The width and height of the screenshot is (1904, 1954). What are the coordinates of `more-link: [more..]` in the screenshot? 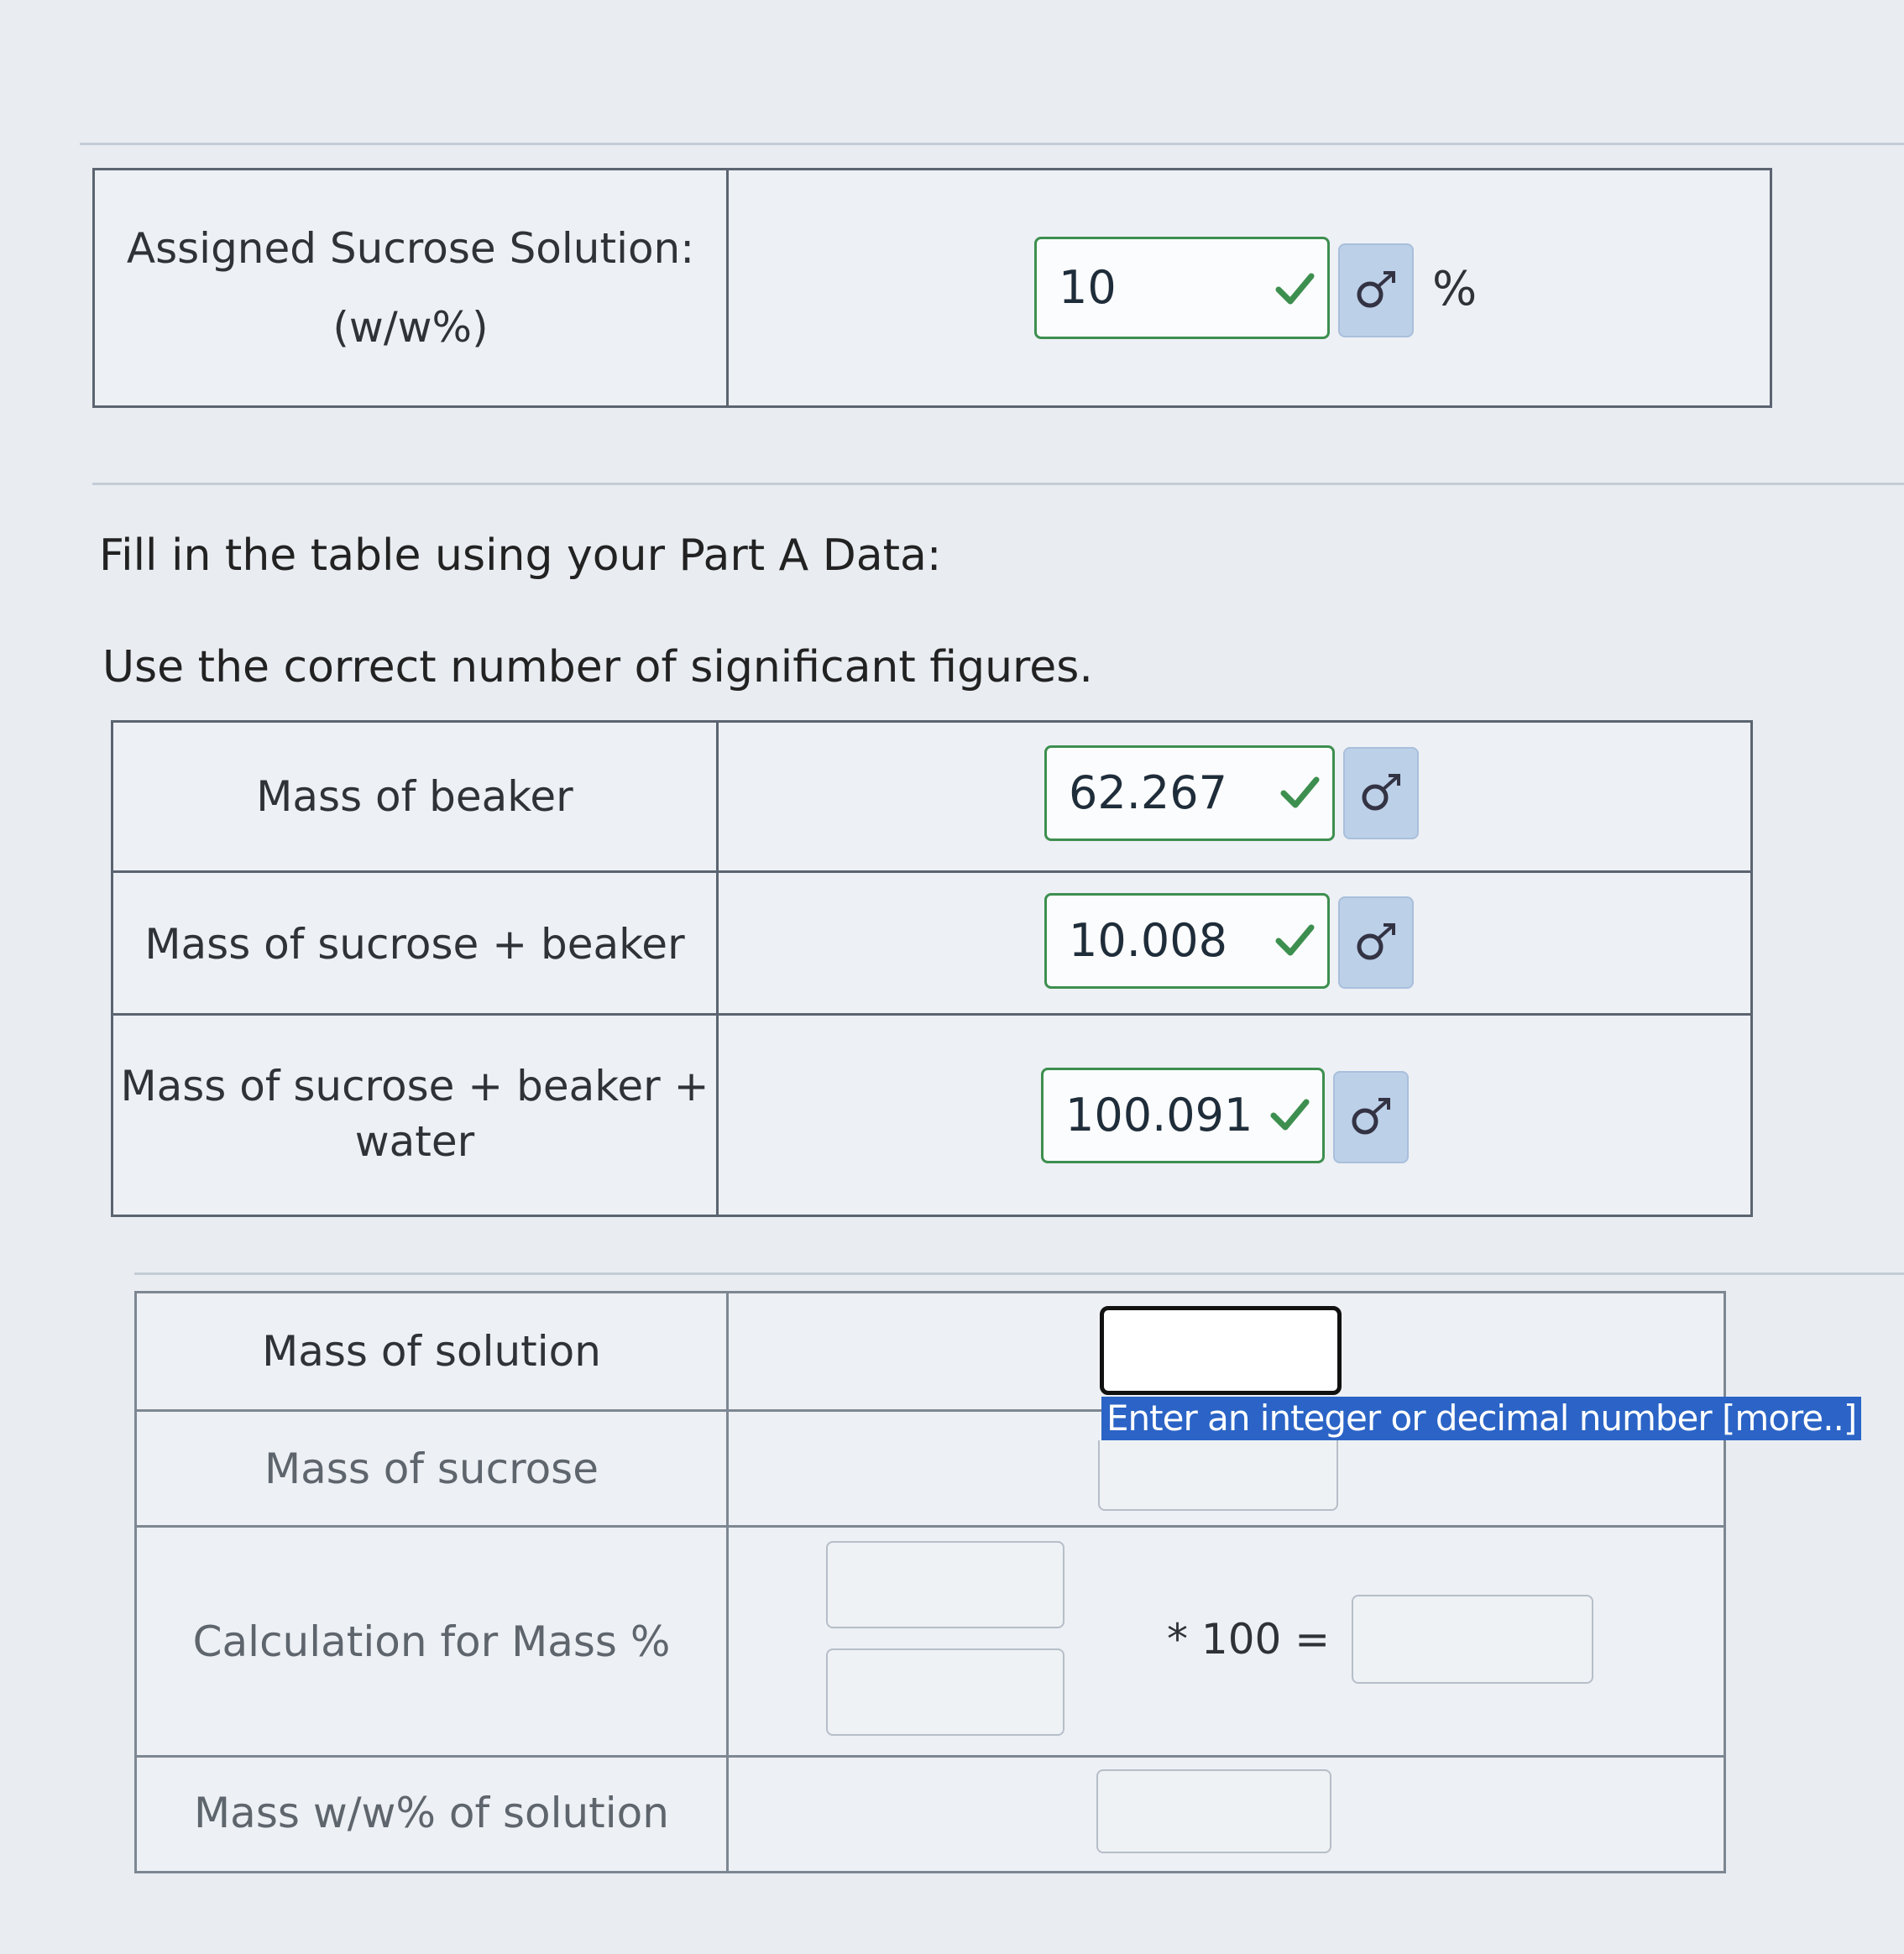 It's located at (1789, 1418).